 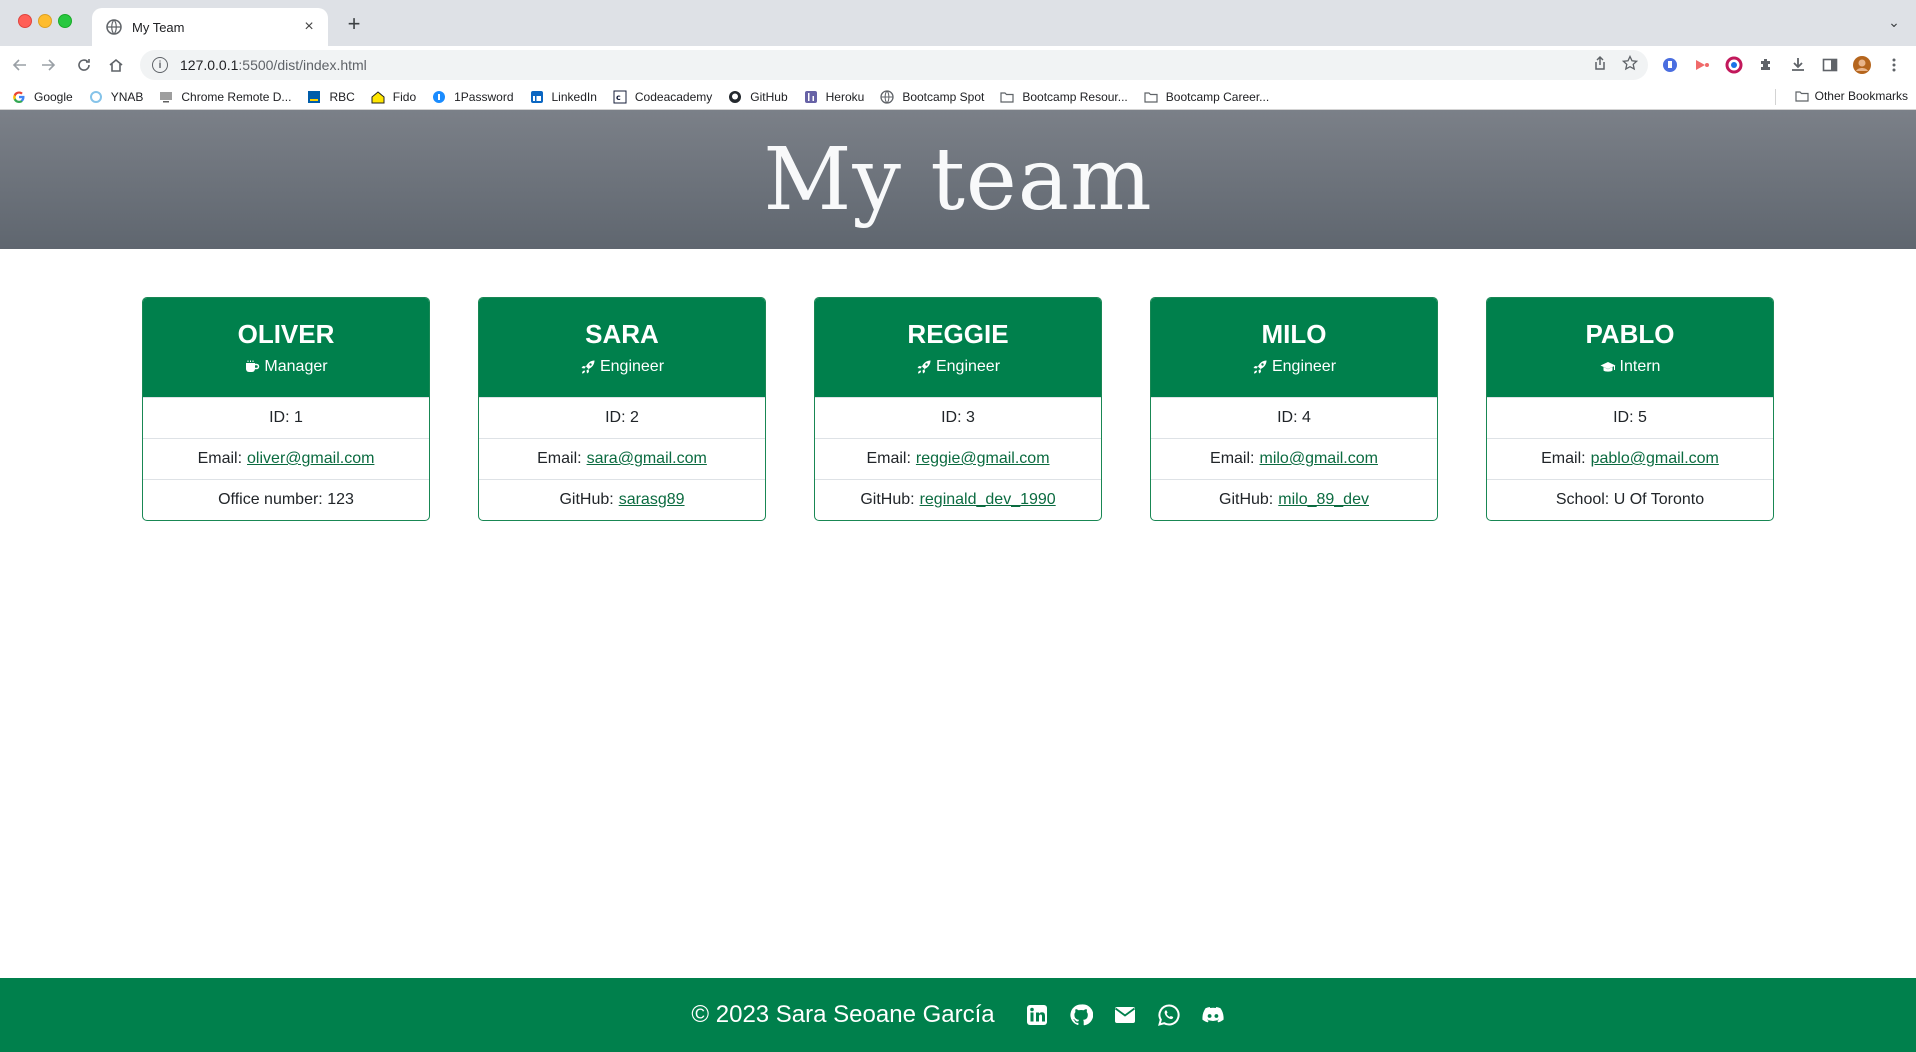 What do you see at coordinates (1169, 1015) in the screenshot?
I see `whatsapp-icon` at bounding box center [1169, 1015].